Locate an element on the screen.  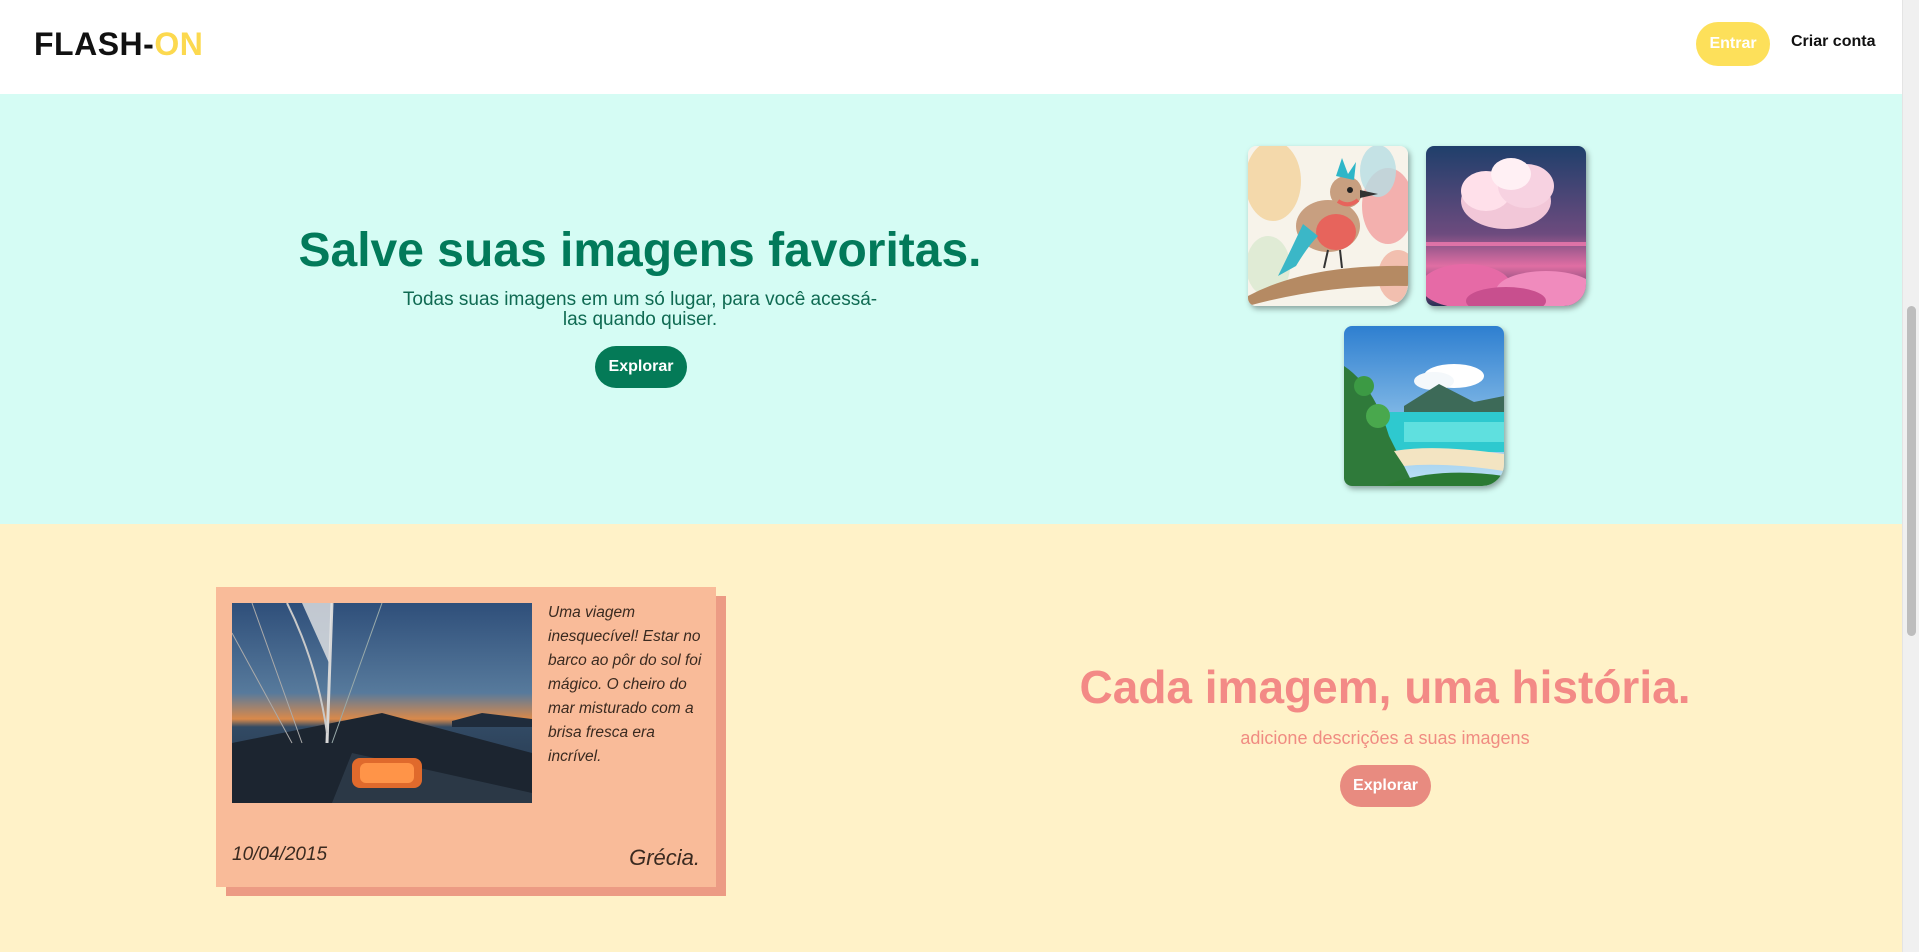
story-explore-button: Explorar is located at coordinates (1385, 786).